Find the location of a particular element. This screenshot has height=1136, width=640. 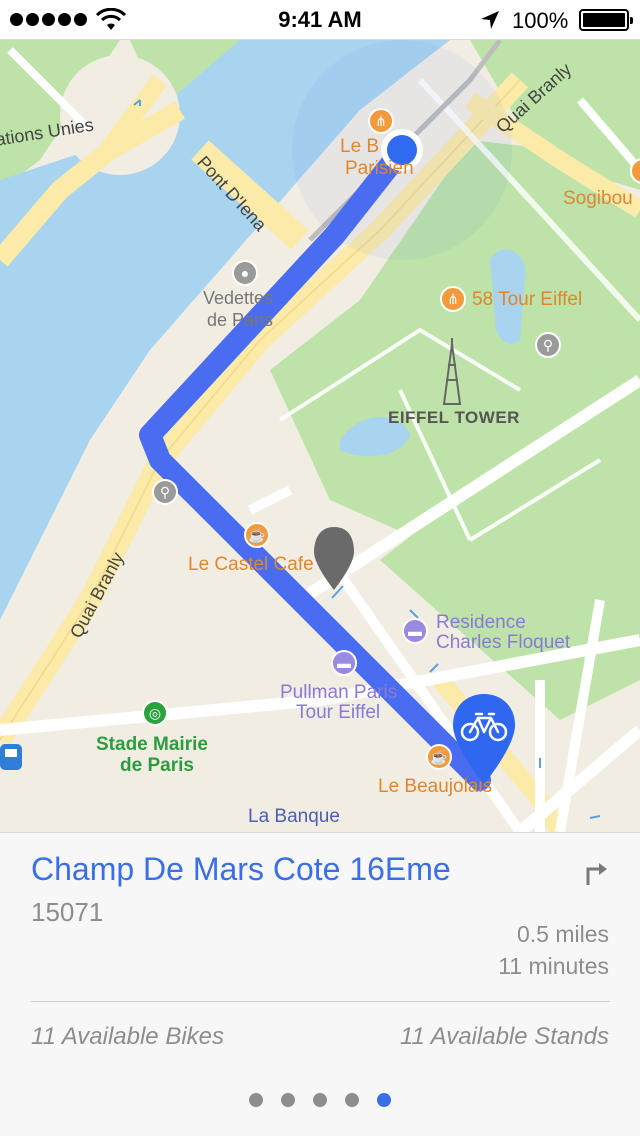

bike-station-pin-icon is located at coordinates (484, 740).